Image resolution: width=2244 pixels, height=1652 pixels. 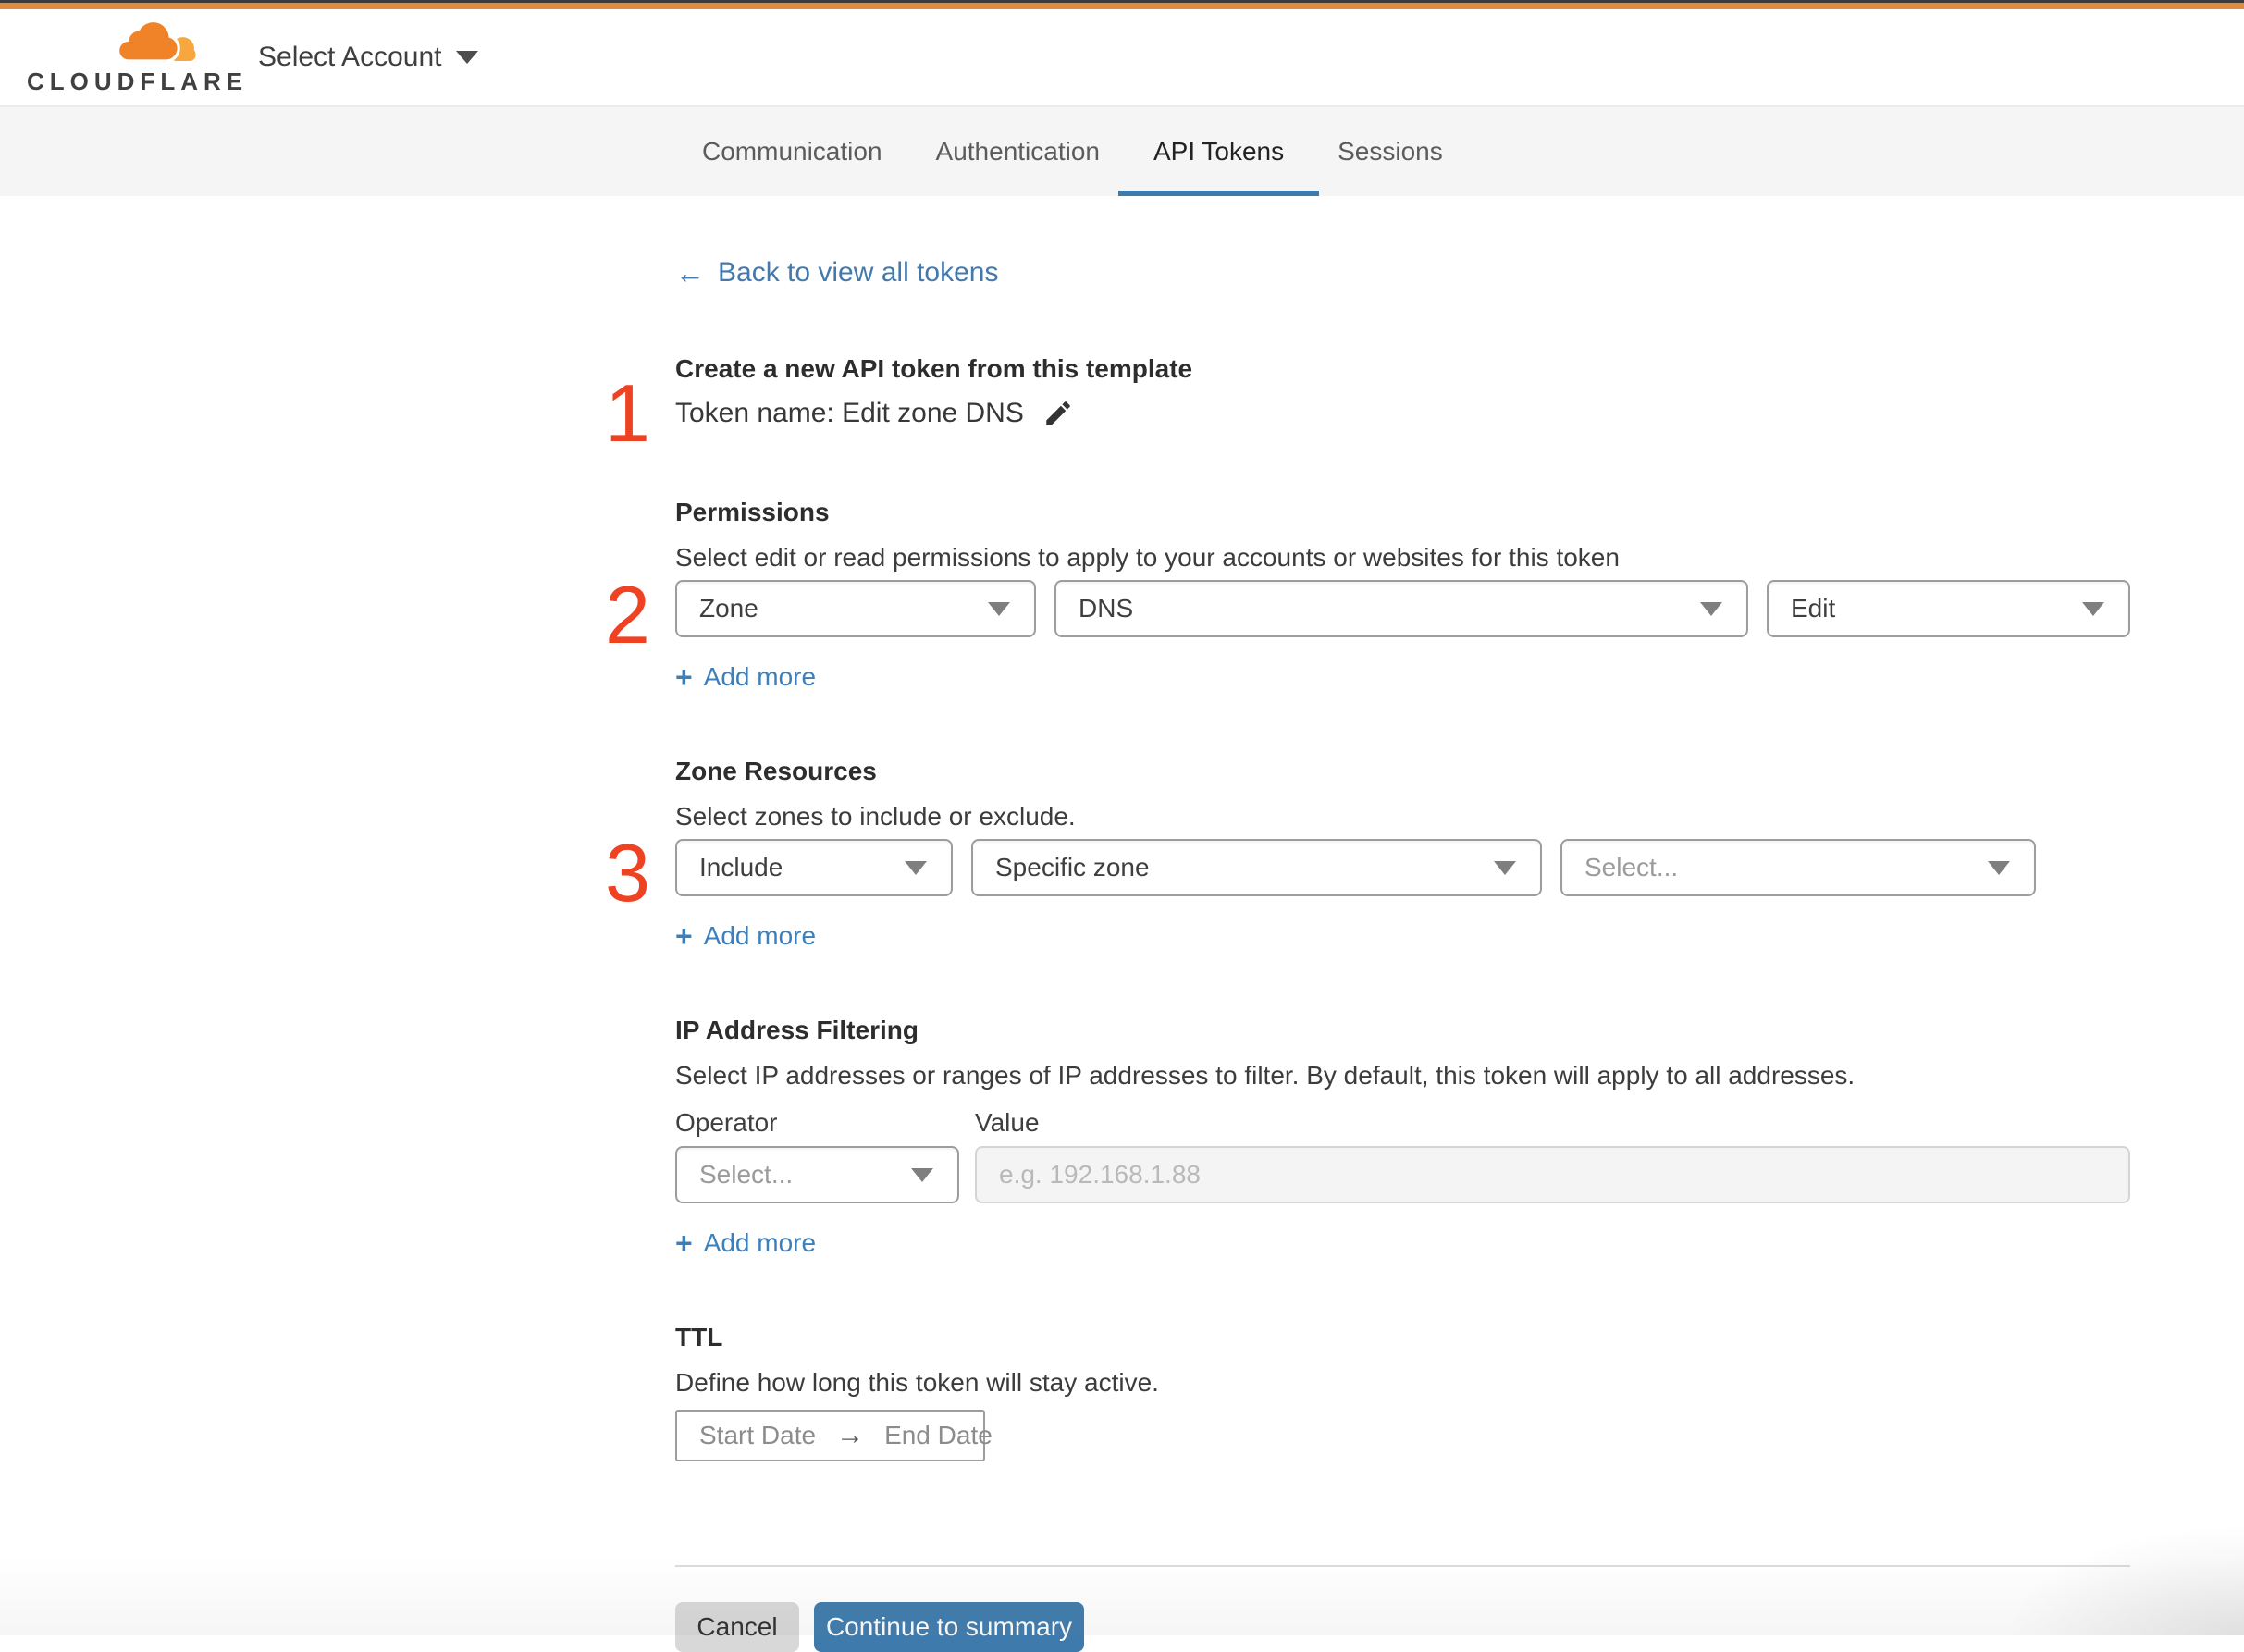 I want to click on tab-label: Communication, so click(x=792, y=151).